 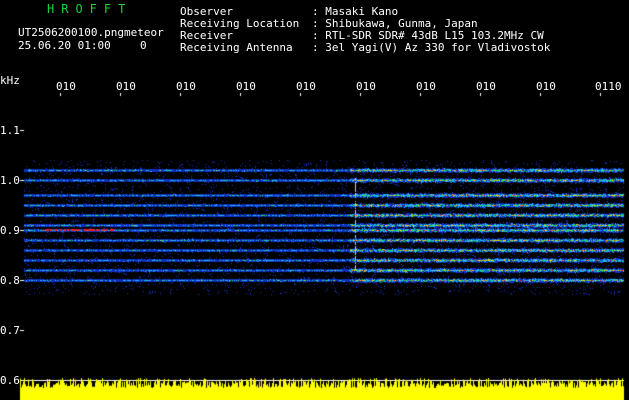 What do you see at coordinates (431, 47) in the screenshot?
I see `antenna-value: : 3el Yagi(V) Az 330 for Vladivostok` at bounding box center [431, 47].